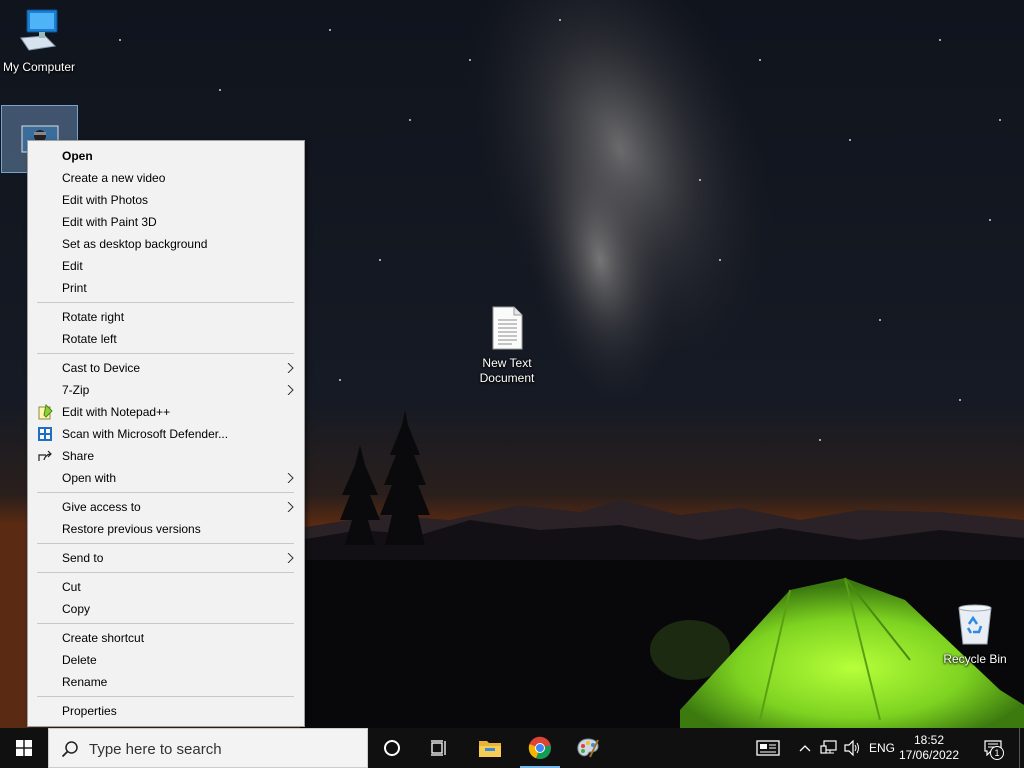  What do you see at coordinates (39, 67) in the screenshot?
I see `desktop-icon-label: My Computer` at bounding box center [39, 67].